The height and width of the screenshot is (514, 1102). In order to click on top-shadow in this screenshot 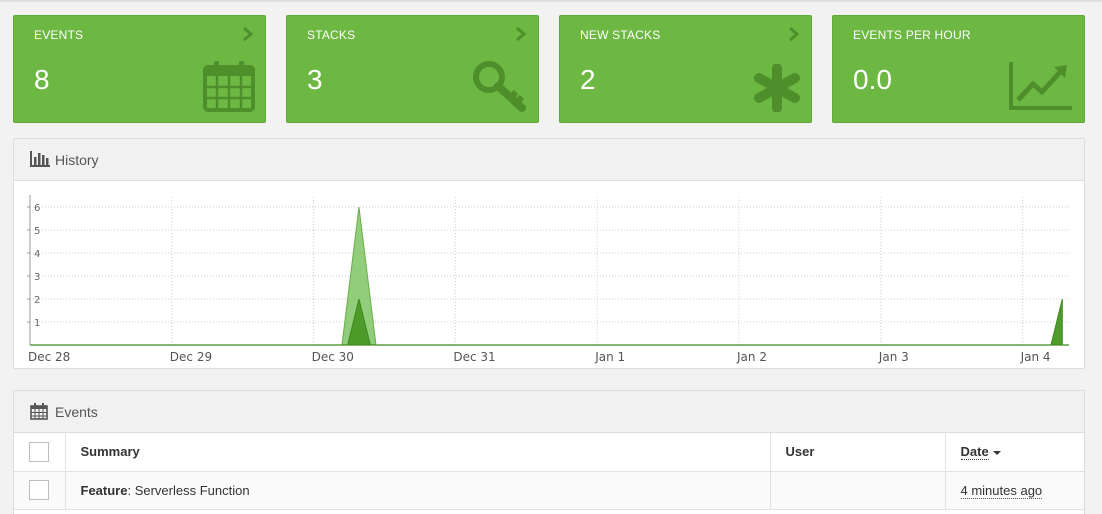, I will do `click(551, 1)`.